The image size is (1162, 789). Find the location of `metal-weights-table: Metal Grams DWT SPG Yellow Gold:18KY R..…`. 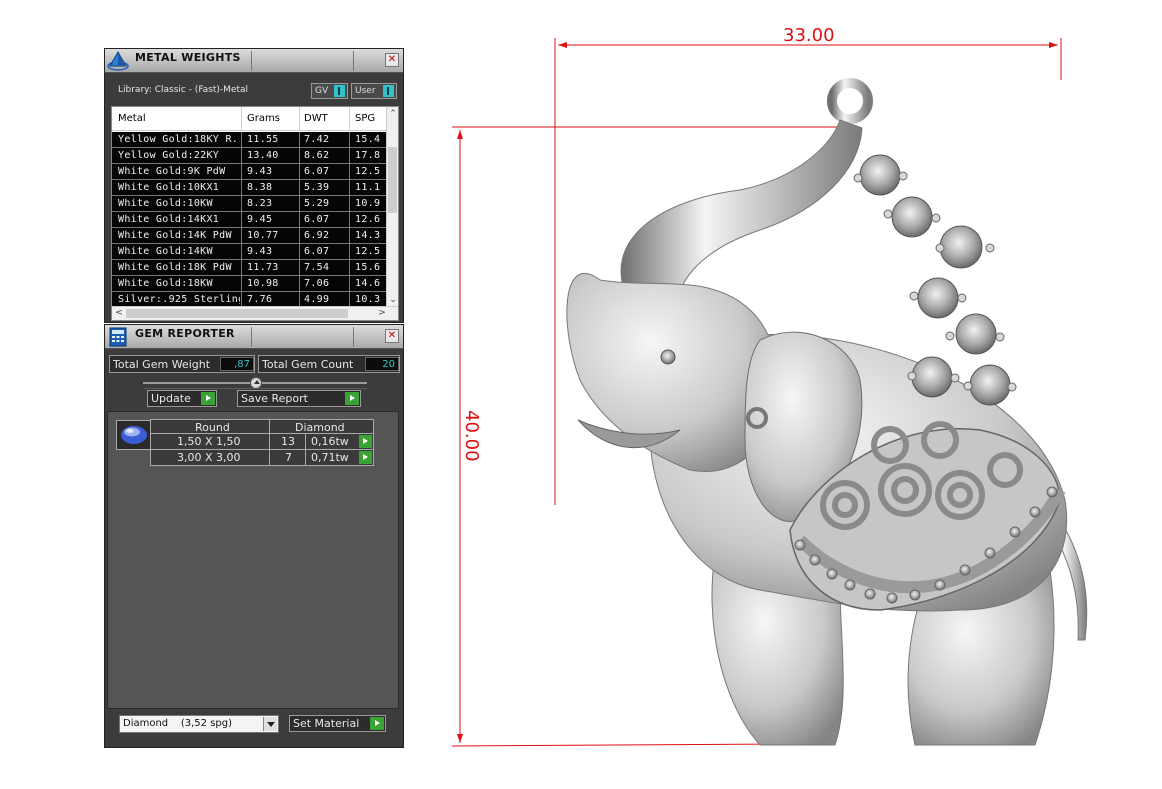

metal-weights-table: Metal Grams DWT SPG Yellow Gold:18KY R..… is located at coordinates (255, 213).